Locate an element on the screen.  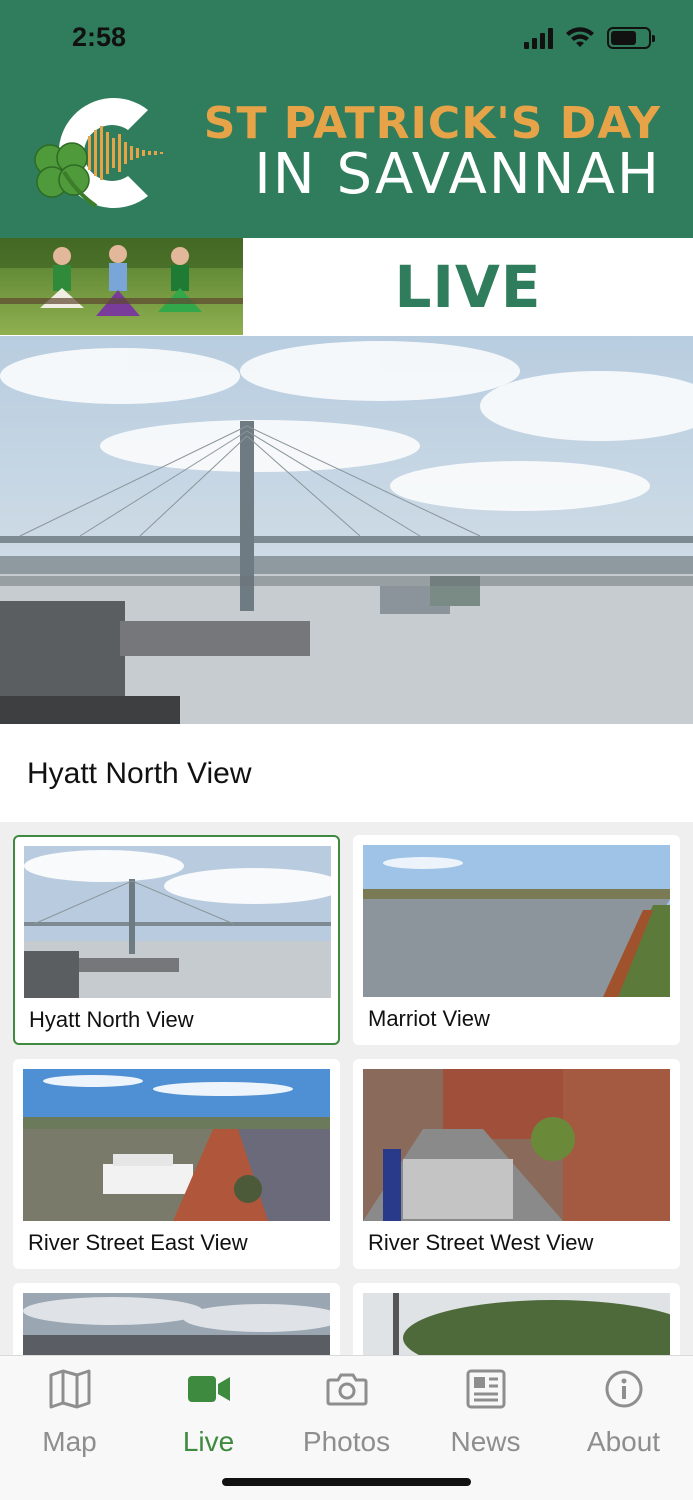
app-title-line2: IN SAVANNAH is located at coordinates (457, 174).